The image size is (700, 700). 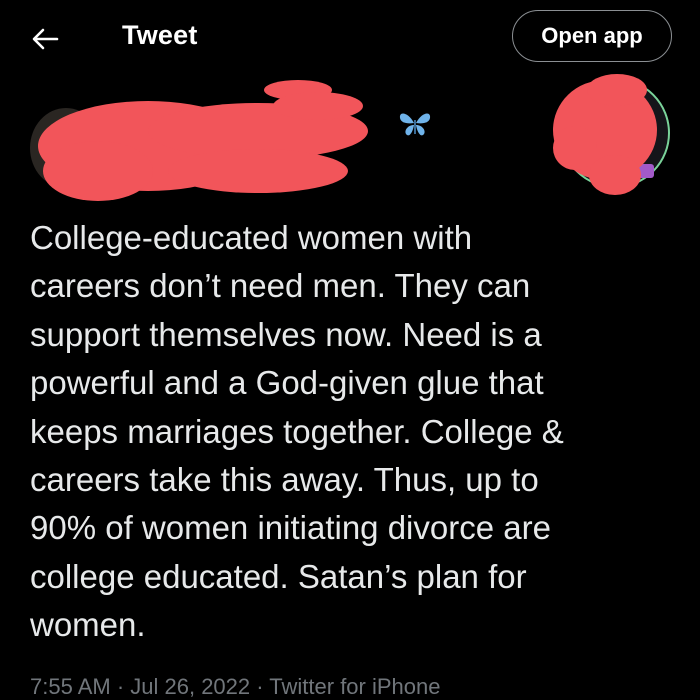 I want to click on butterfly-icon, so click(x=415, y=124).